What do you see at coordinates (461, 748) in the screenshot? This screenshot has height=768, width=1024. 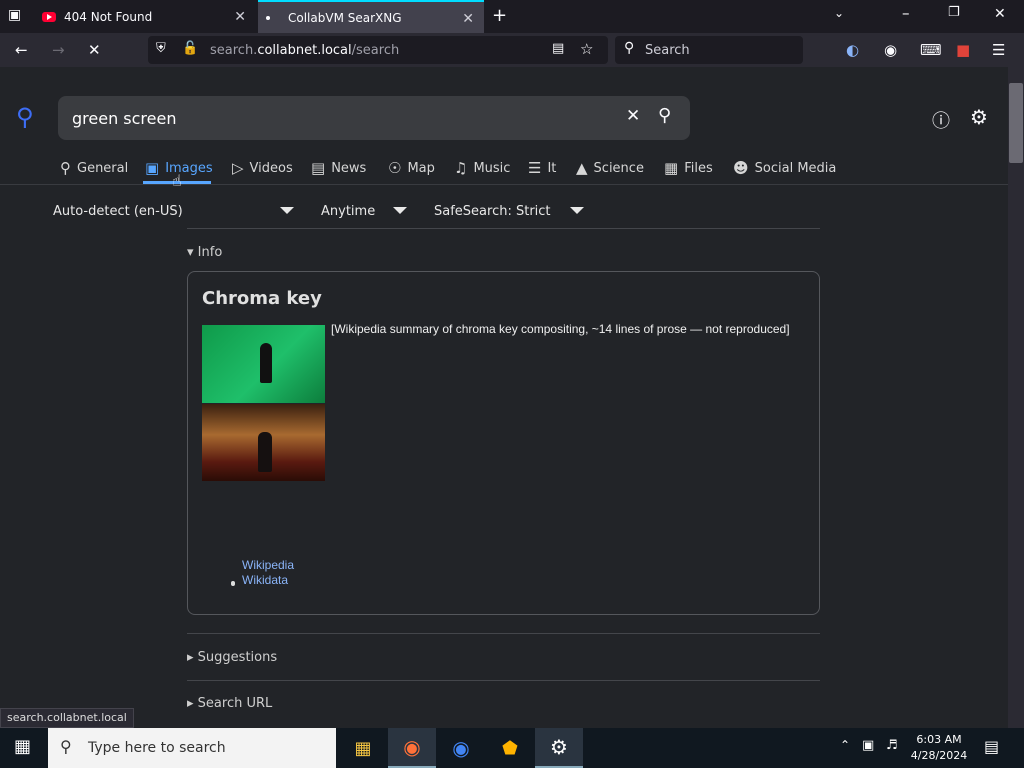 I see `chrome-icon: ◉` at bounding box center [461, 748].